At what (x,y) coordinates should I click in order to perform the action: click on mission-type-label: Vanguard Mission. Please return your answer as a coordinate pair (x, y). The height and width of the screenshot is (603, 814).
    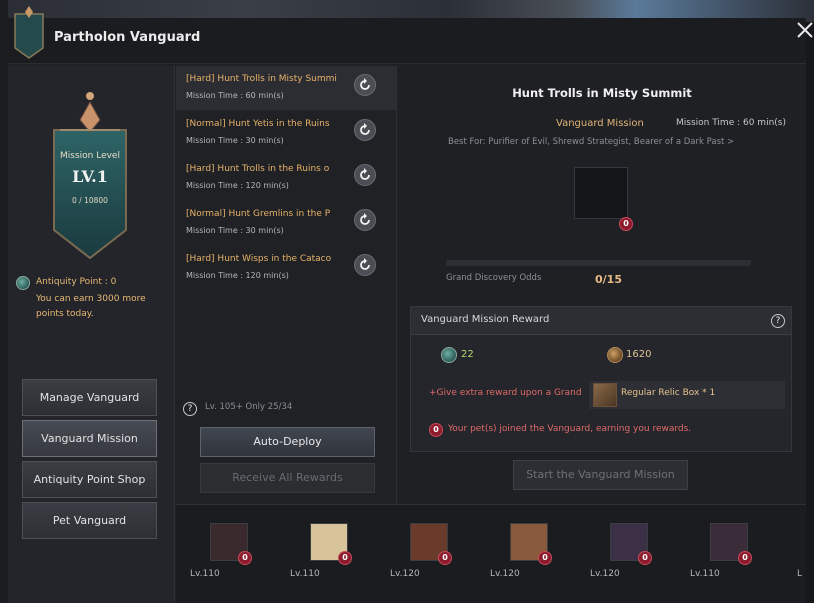
    Looking at the image, I should click on (600, 123).